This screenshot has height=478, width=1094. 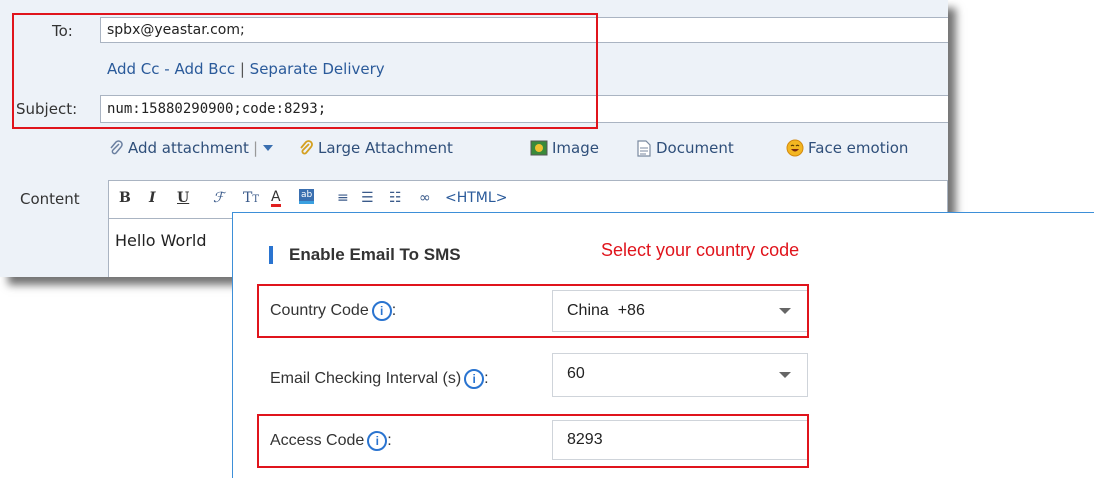 I want to click on font-family-icon: ℱ, so click(x=218, y=198).